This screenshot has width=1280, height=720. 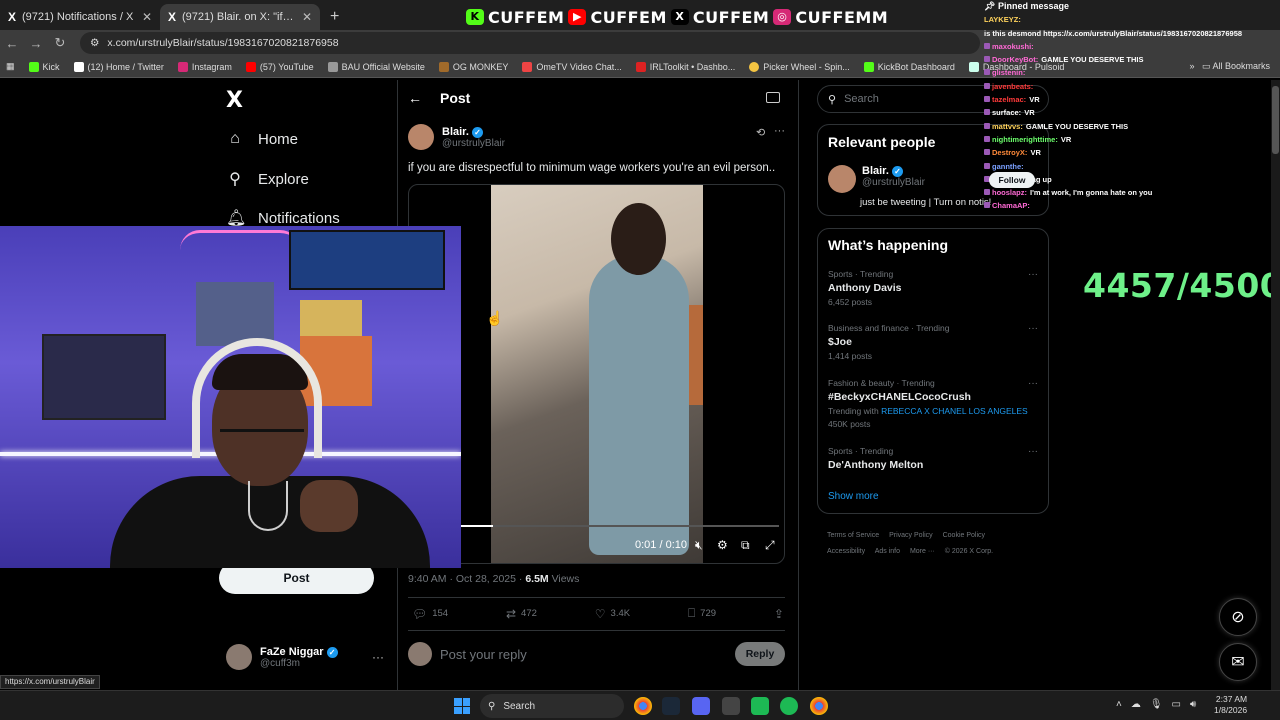 I want to click on discord-icon, so click(x=701, y=706).